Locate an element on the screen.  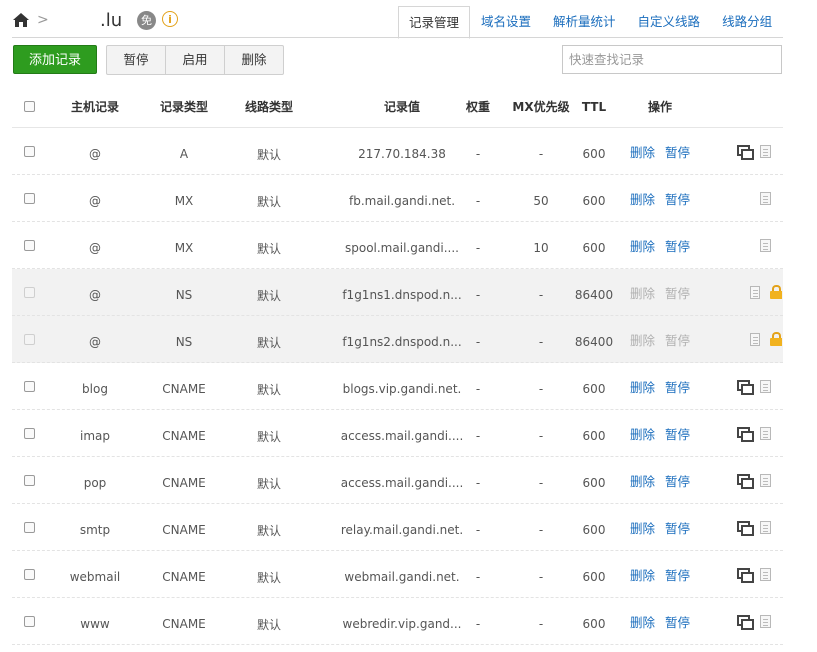
tab-custom-lines: 自定义线路 is located at coordinates (669, 21).